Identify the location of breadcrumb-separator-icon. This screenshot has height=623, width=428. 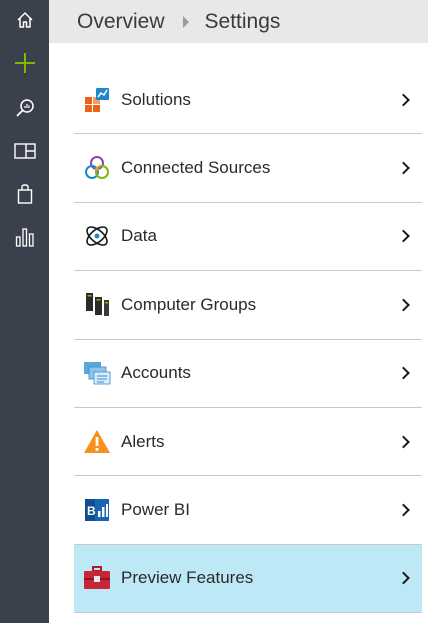
(185, 21).